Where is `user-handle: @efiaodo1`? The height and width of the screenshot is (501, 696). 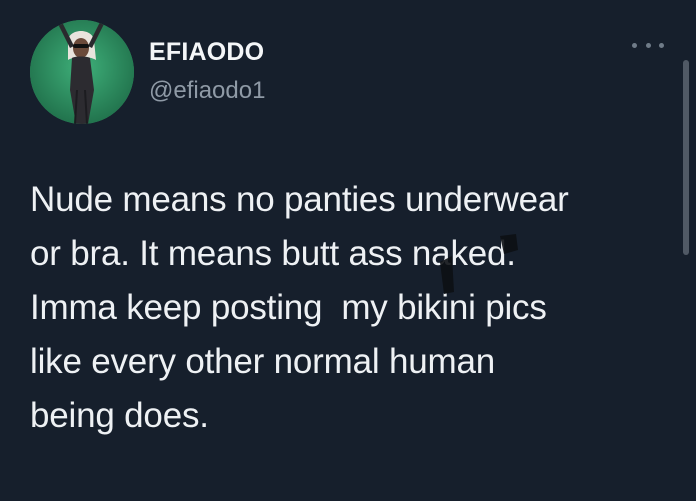 user-handle: @efiaodo1 is located at coordinates (207, 91).